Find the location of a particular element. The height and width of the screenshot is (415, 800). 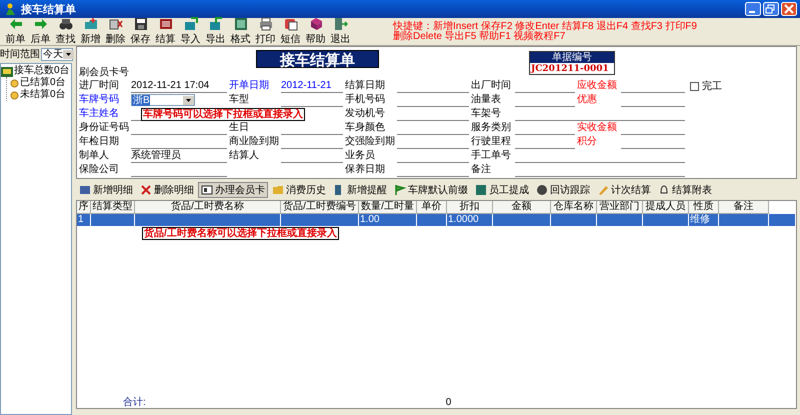

flag-icon is located at coordinates (400, 190).